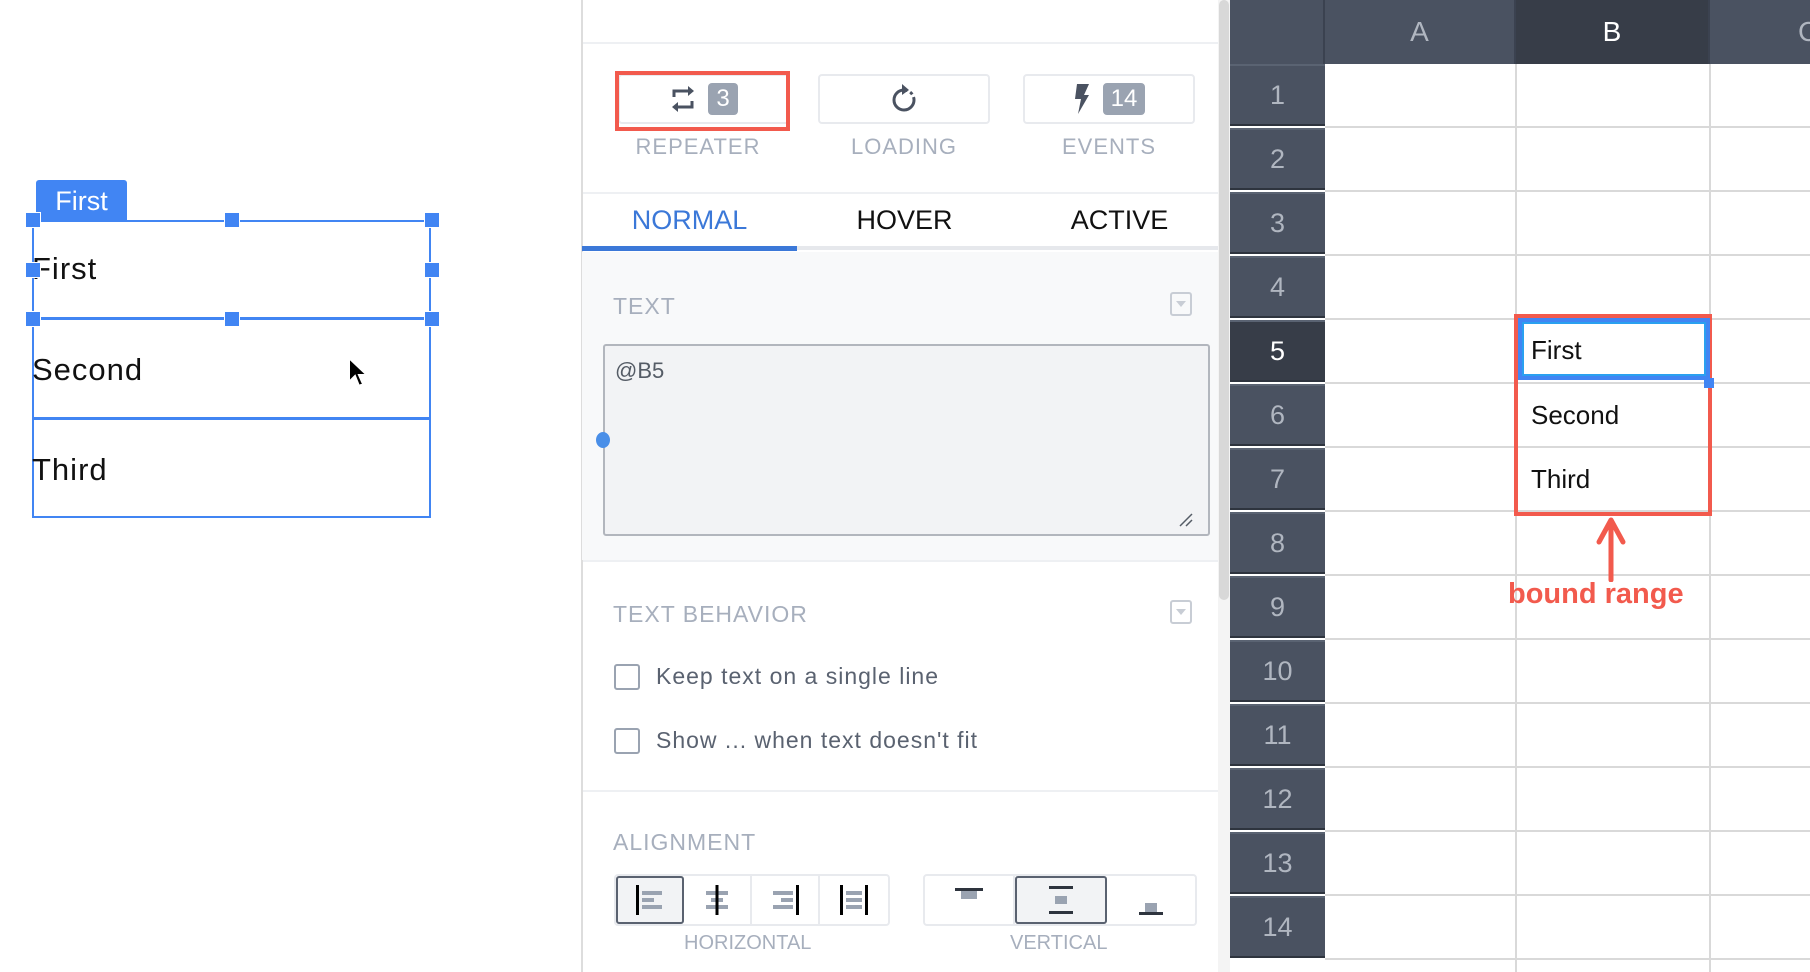 This screenshot has height=972, width=1810. I want to click on loading-icon, so click(904, 98).